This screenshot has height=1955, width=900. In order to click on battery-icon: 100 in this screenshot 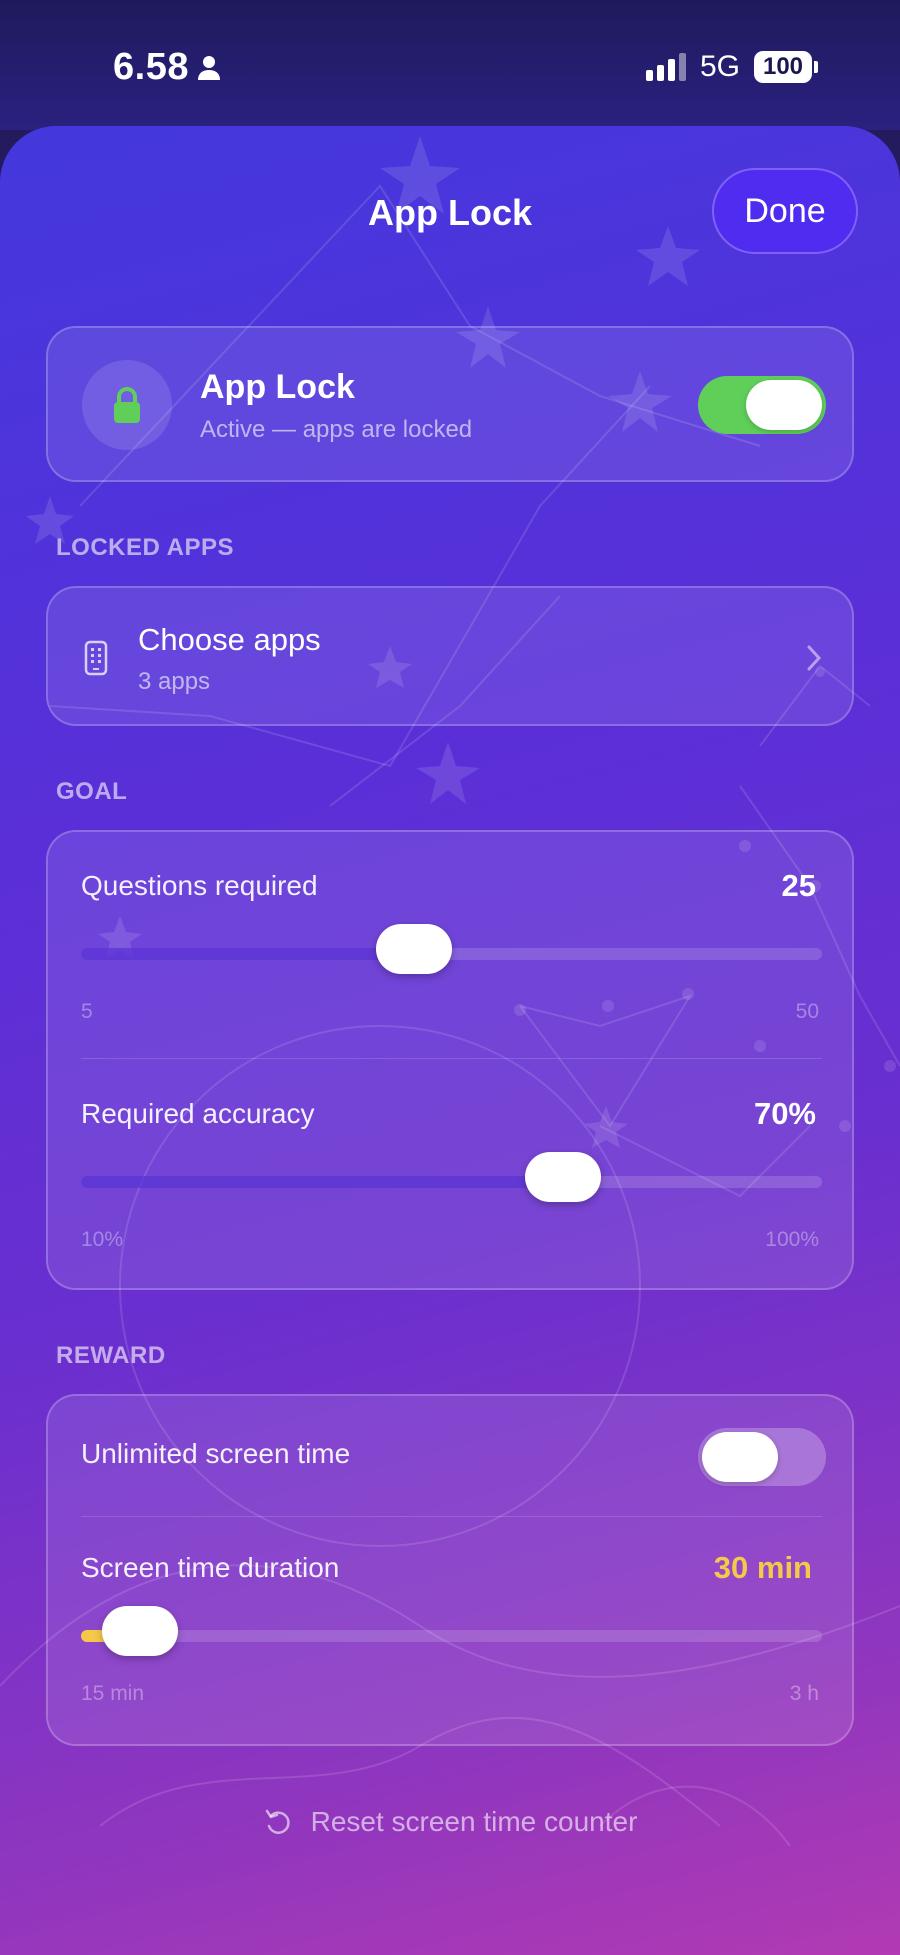, I will do `click(786, 67)`.